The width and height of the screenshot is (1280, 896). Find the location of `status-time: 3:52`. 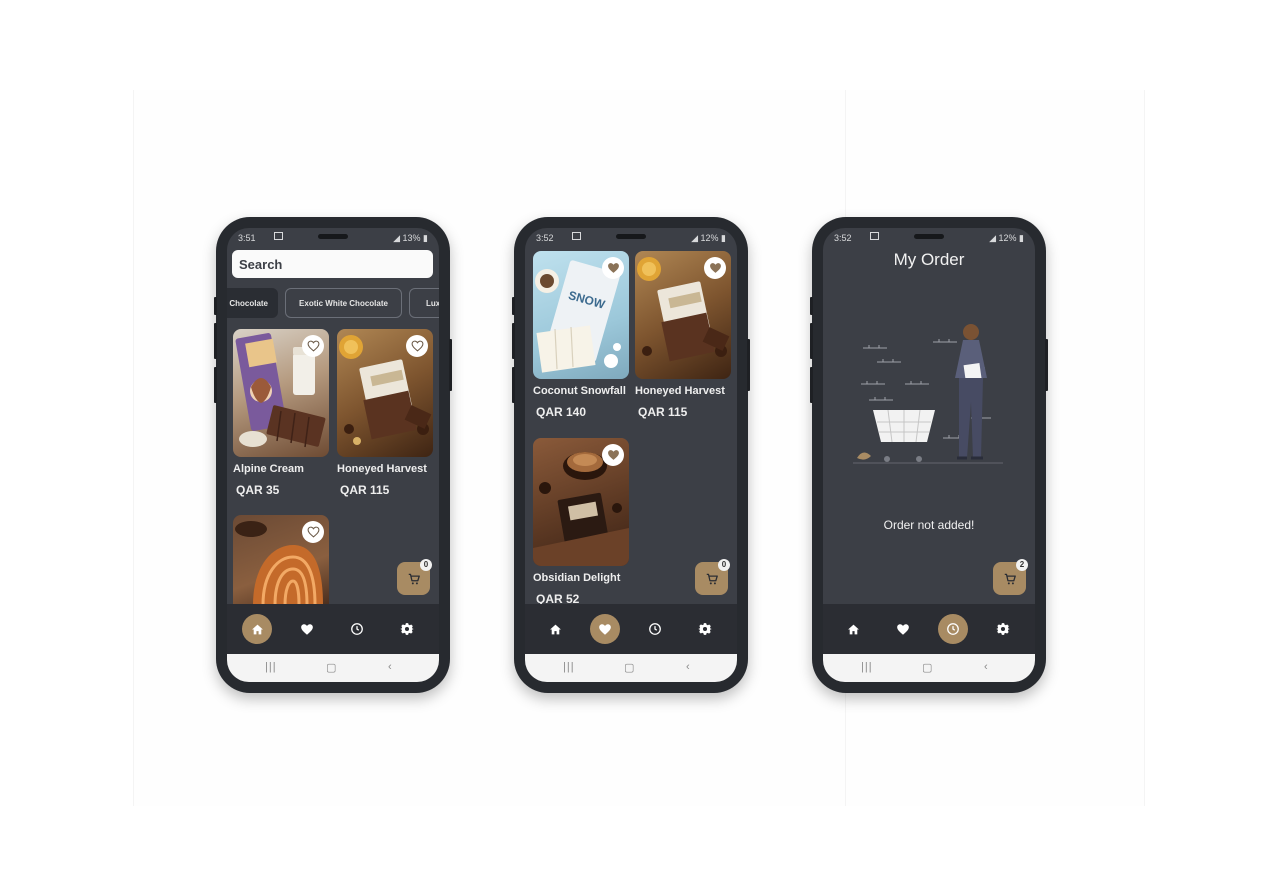

status-time: 3:52 is located at coordinates (545, 238).